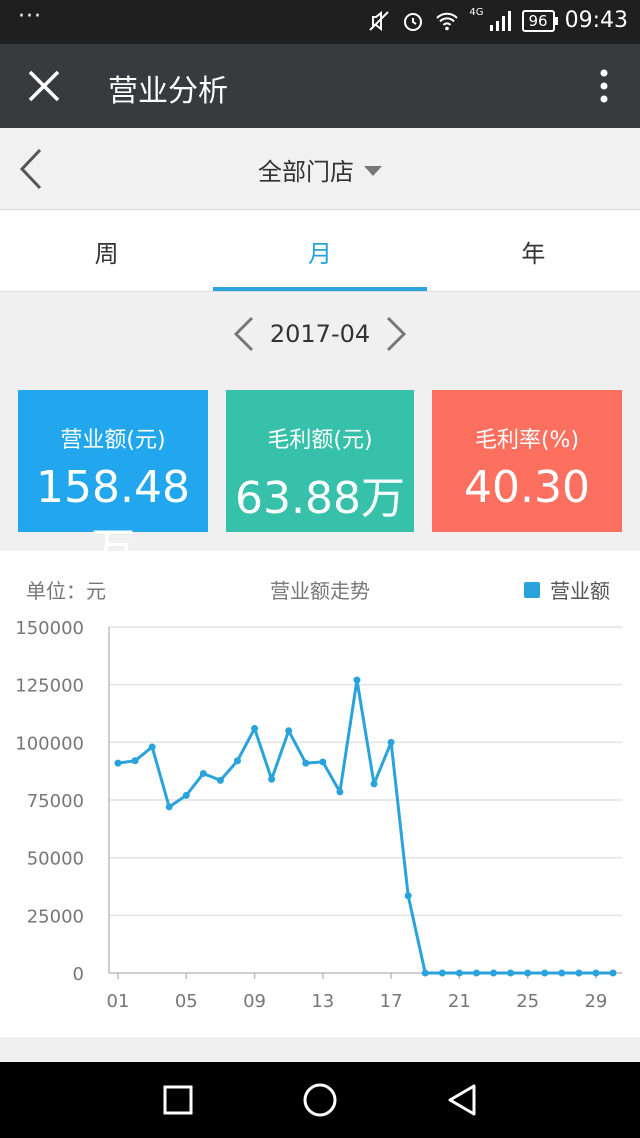  I want to click on tab-week: 周, so click(106, 250).